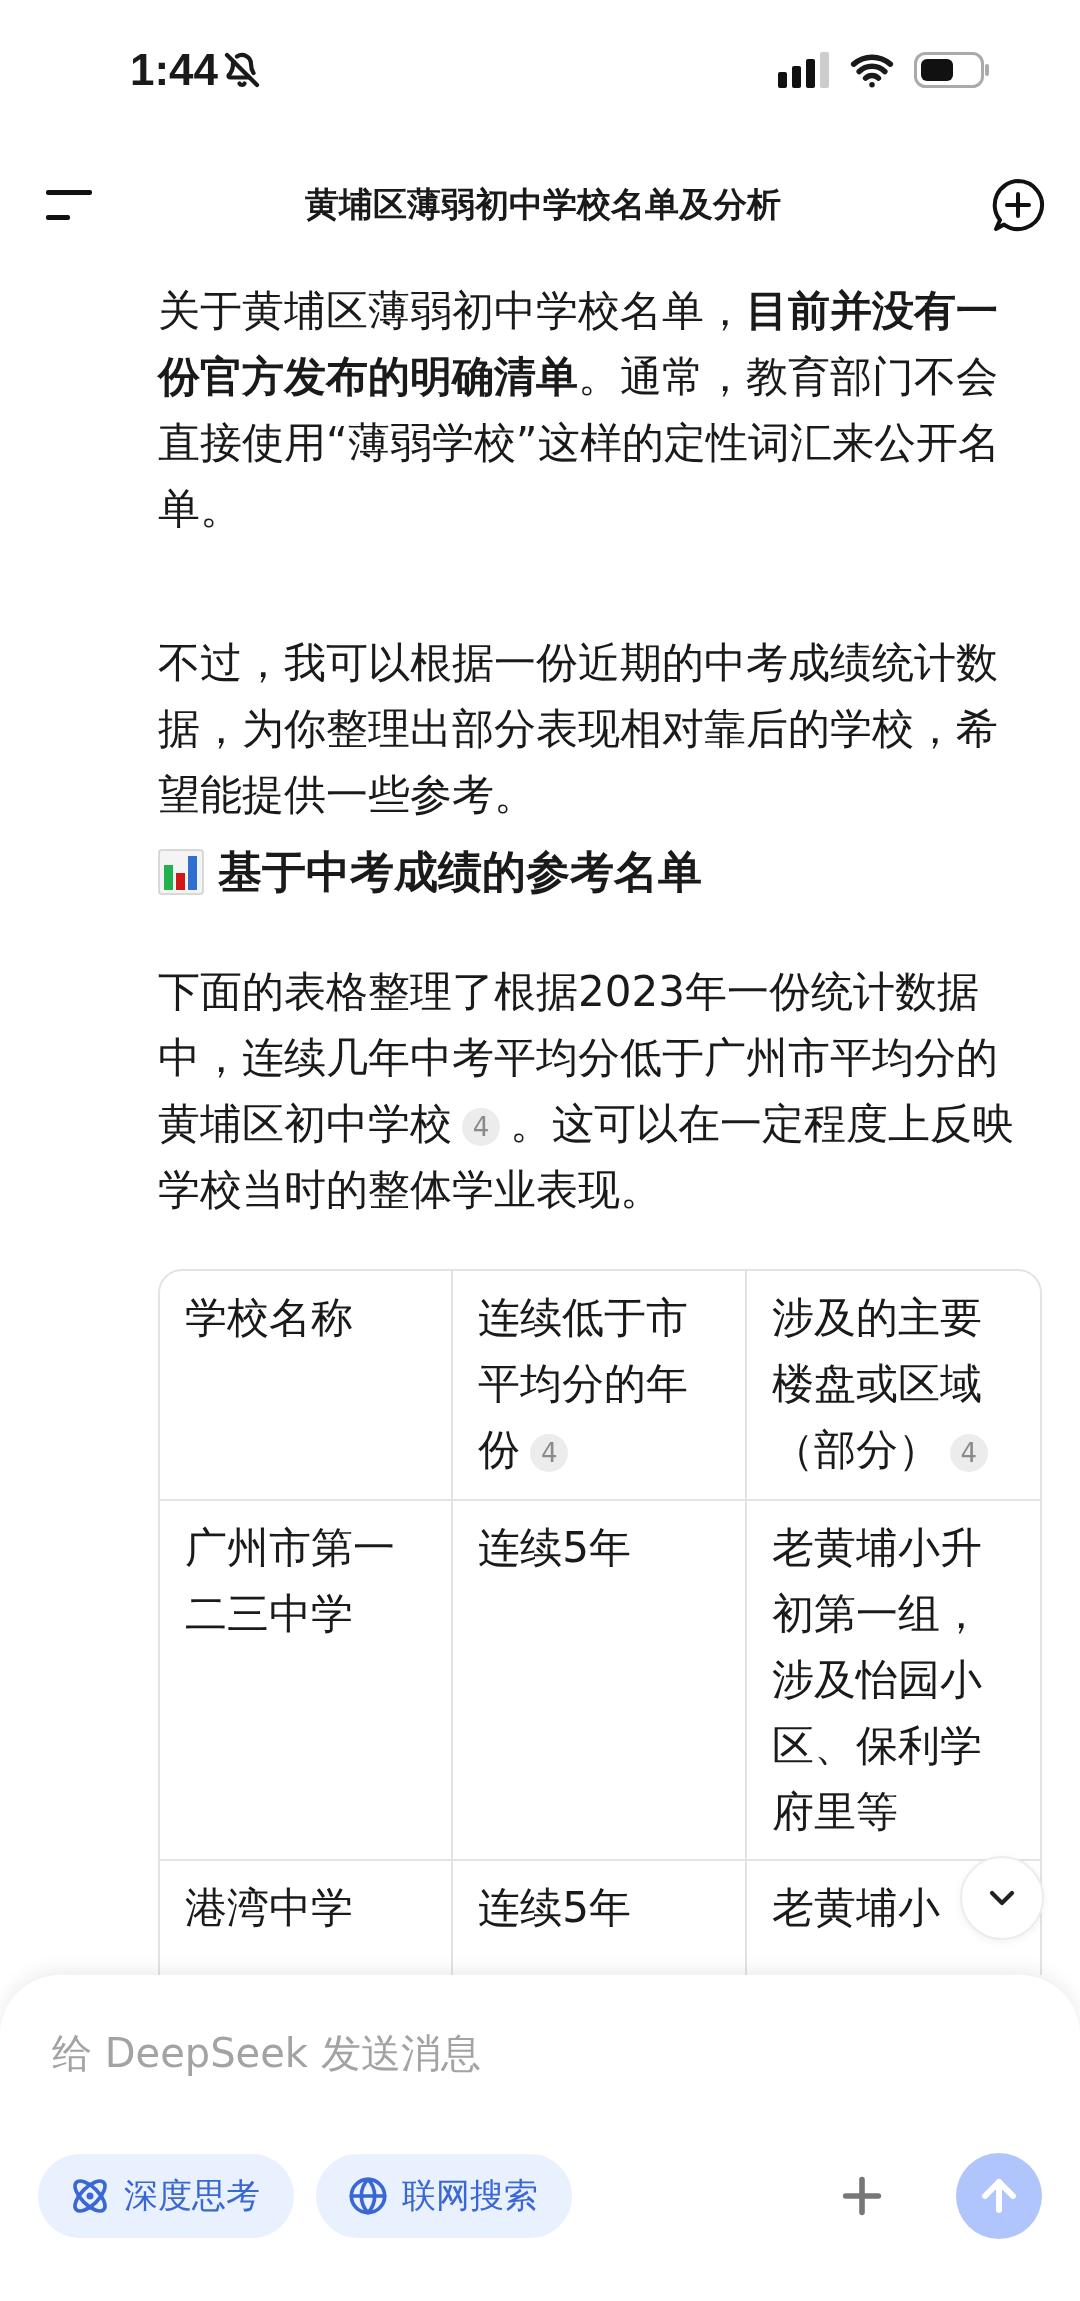 The width and height of the screenshot is (1080, 2301). Describe the element at coordinates (578, 729) in the screenshot. I see `message-paragraph: 不过，我可以根据一份近期的中考成绩统计数据，为你整理出部分表现相对靠后的学校，希望能提供一些参考。` at that location.